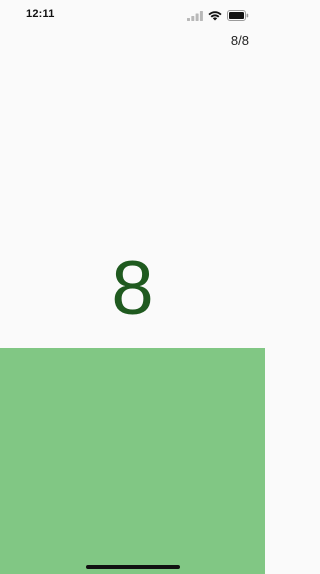 The image size is (320, 574). What do you see at coordinates (195, 15) in the screenshot?
I see `signal-icon` at bounding box center [195, 15].